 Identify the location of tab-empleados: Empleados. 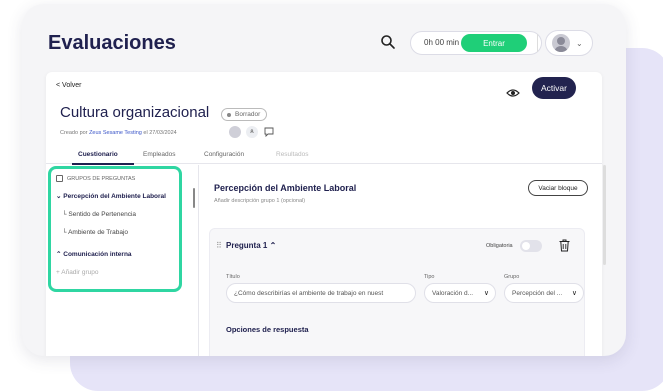
(159, 154).